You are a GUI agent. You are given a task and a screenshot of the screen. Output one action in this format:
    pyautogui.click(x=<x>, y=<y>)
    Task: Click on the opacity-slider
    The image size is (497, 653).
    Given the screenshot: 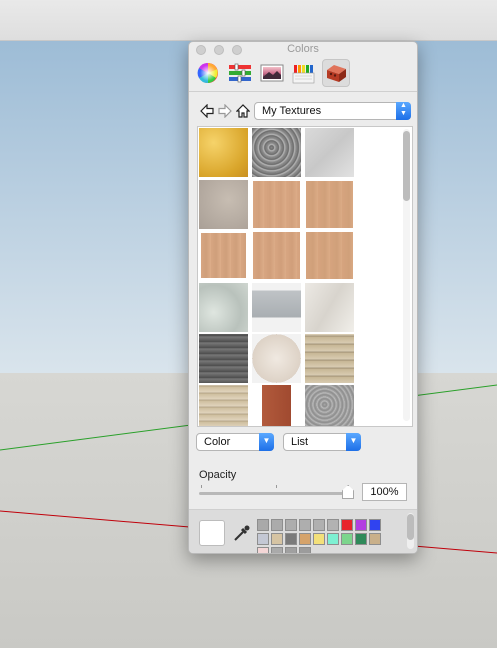 What is the action you would take?
    pyautogui.click(x=274, y=493)
    